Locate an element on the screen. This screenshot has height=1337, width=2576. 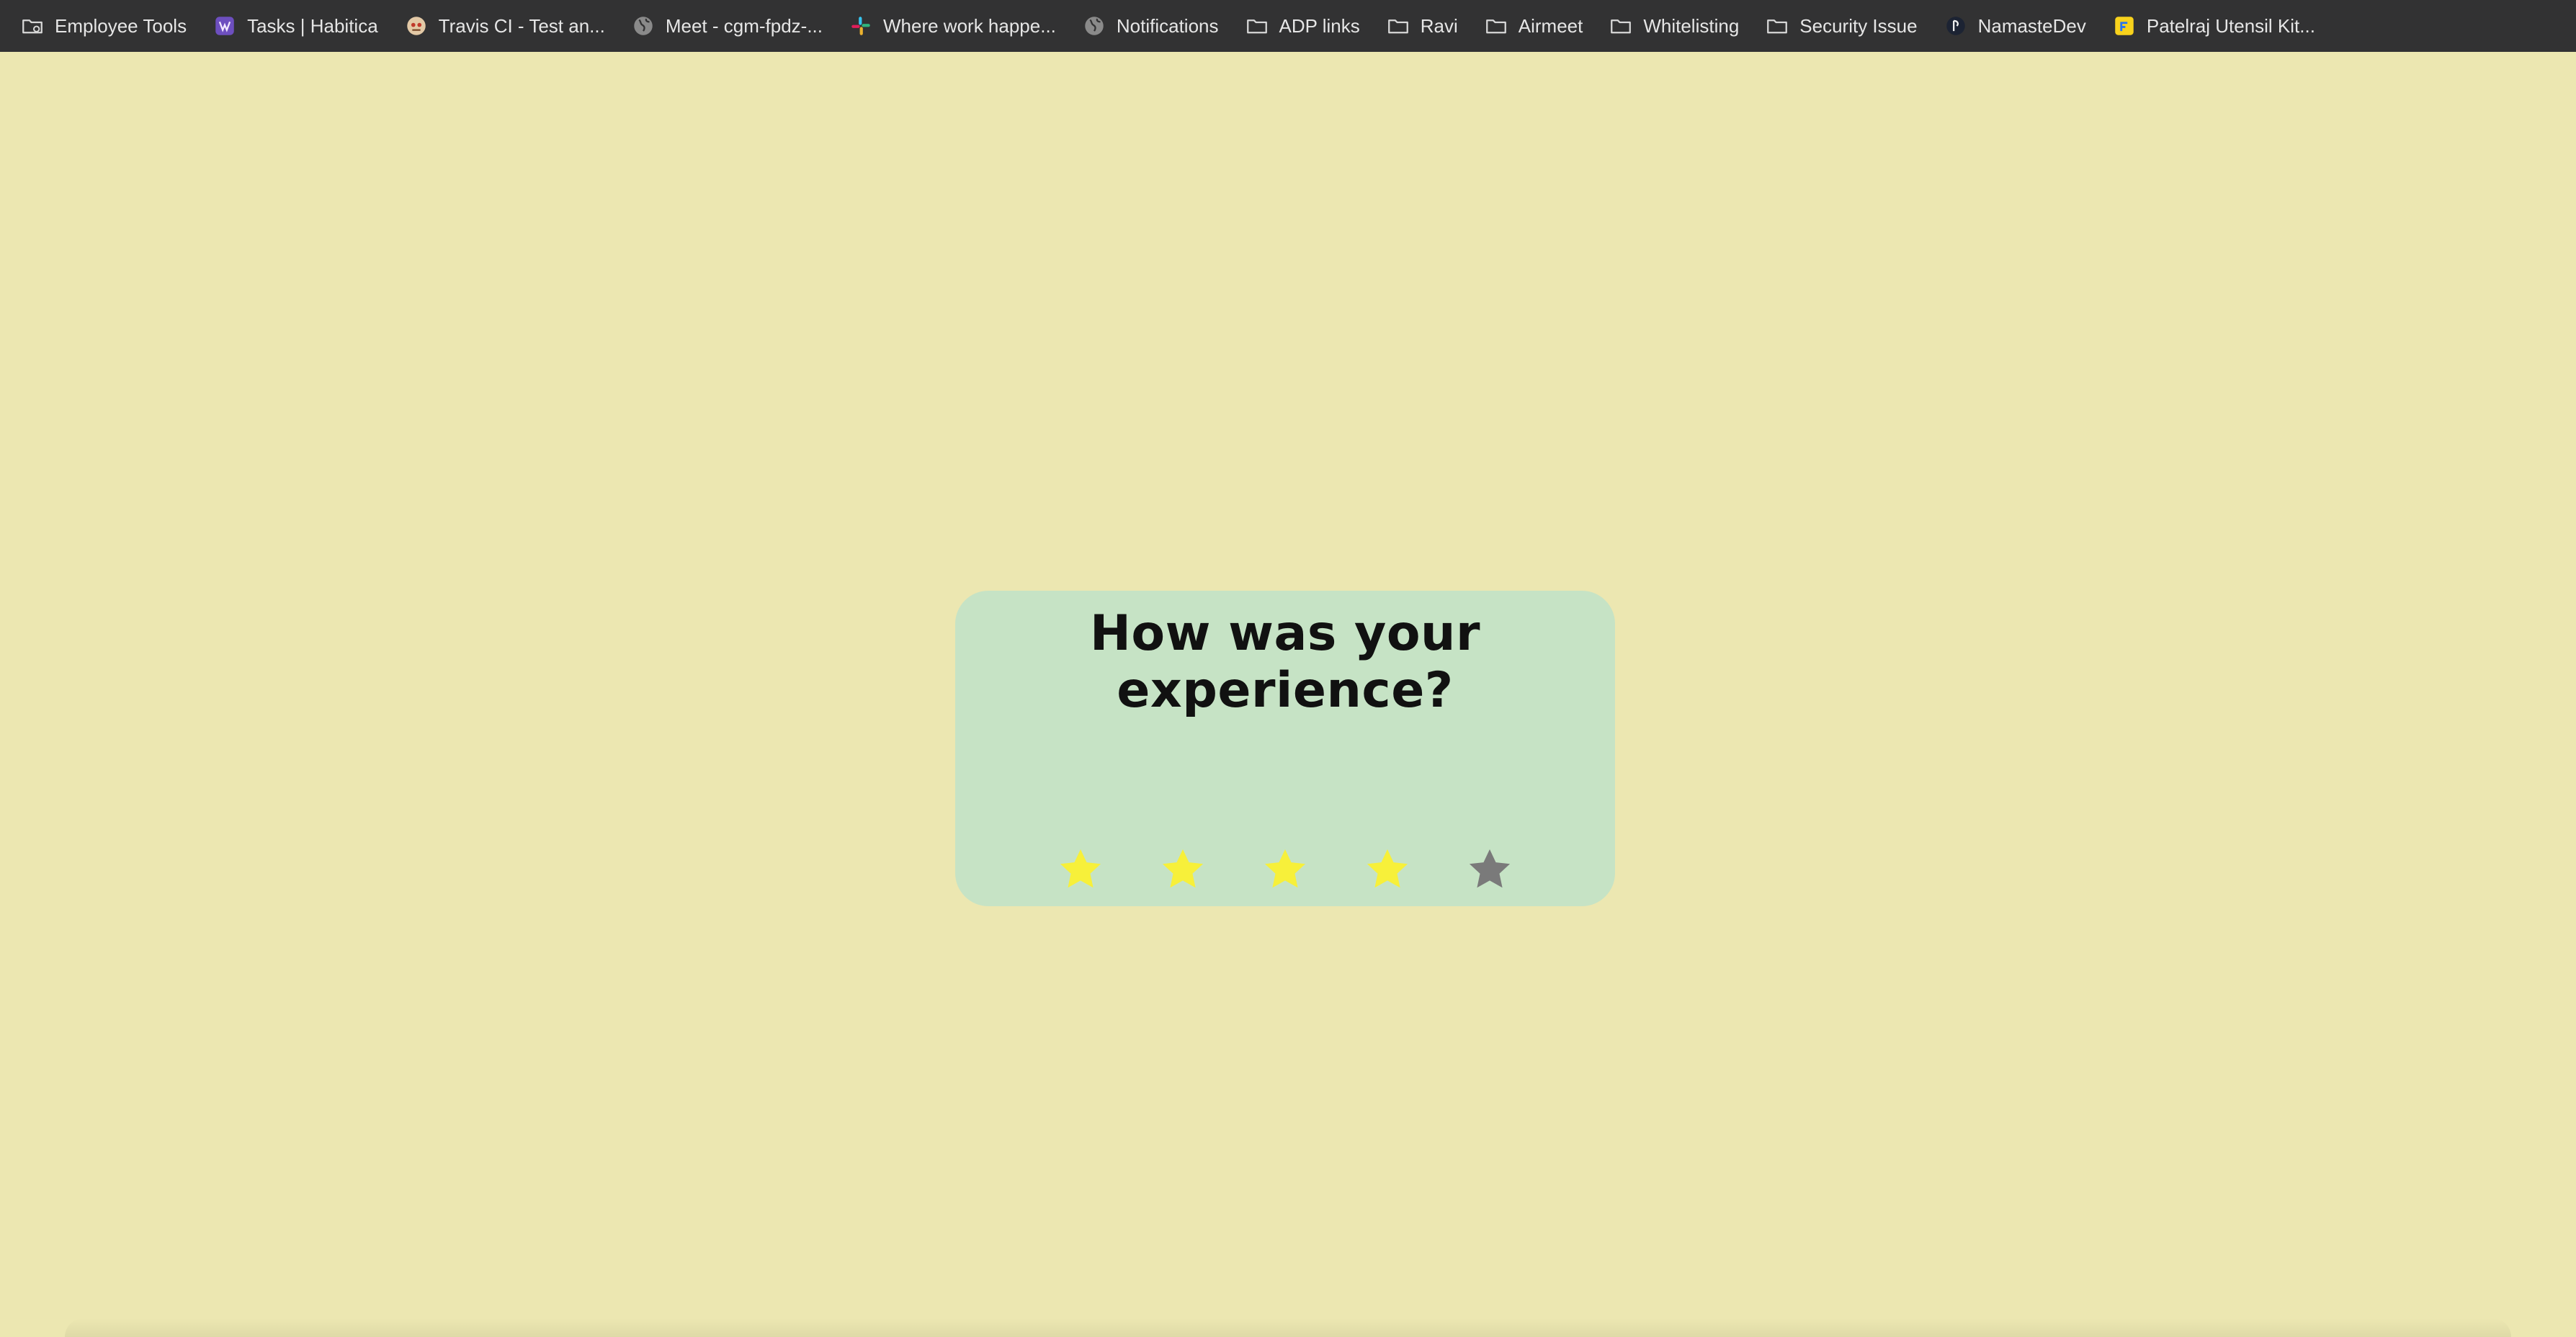
bookmark-item: ADP links is located at coordinates (1302, 26).